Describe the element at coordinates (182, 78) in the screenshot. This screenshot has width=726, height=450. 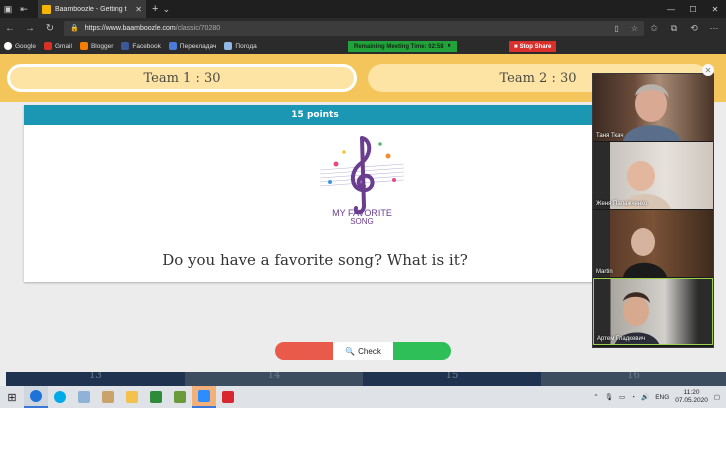
I see `team-1-score: Team 1 : 30` at that location.